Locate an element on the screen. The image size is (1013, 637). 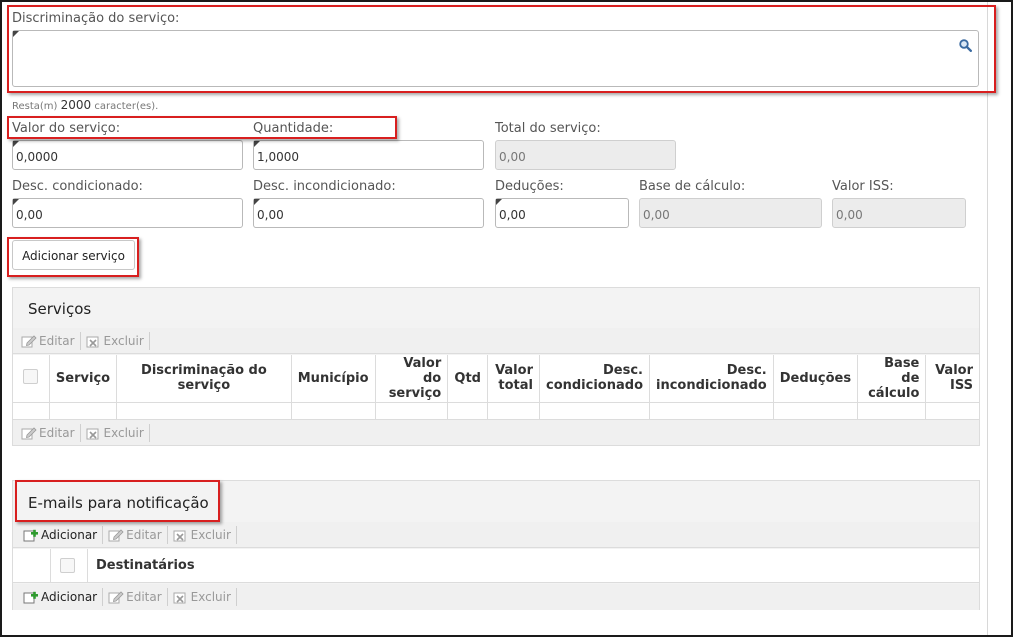
col-qtd: Qtd is located at coordinates (468, 379).